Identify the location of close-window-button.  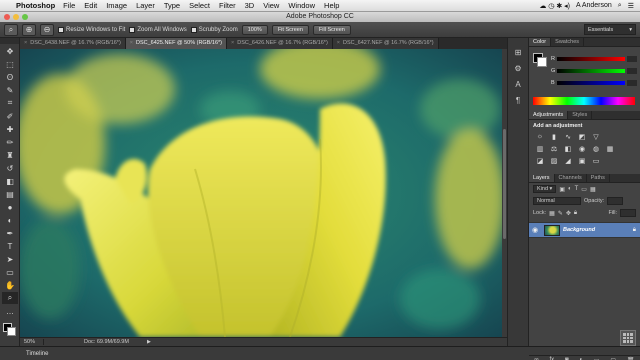
(7, 17).